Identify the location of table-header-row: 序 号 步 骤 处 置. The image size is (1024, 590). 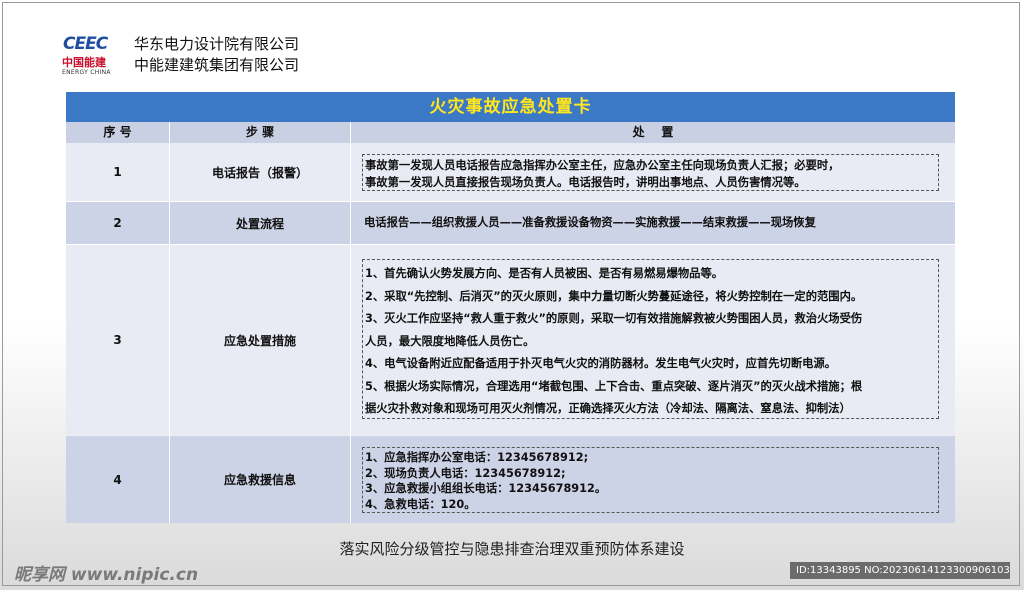
(510, 132).